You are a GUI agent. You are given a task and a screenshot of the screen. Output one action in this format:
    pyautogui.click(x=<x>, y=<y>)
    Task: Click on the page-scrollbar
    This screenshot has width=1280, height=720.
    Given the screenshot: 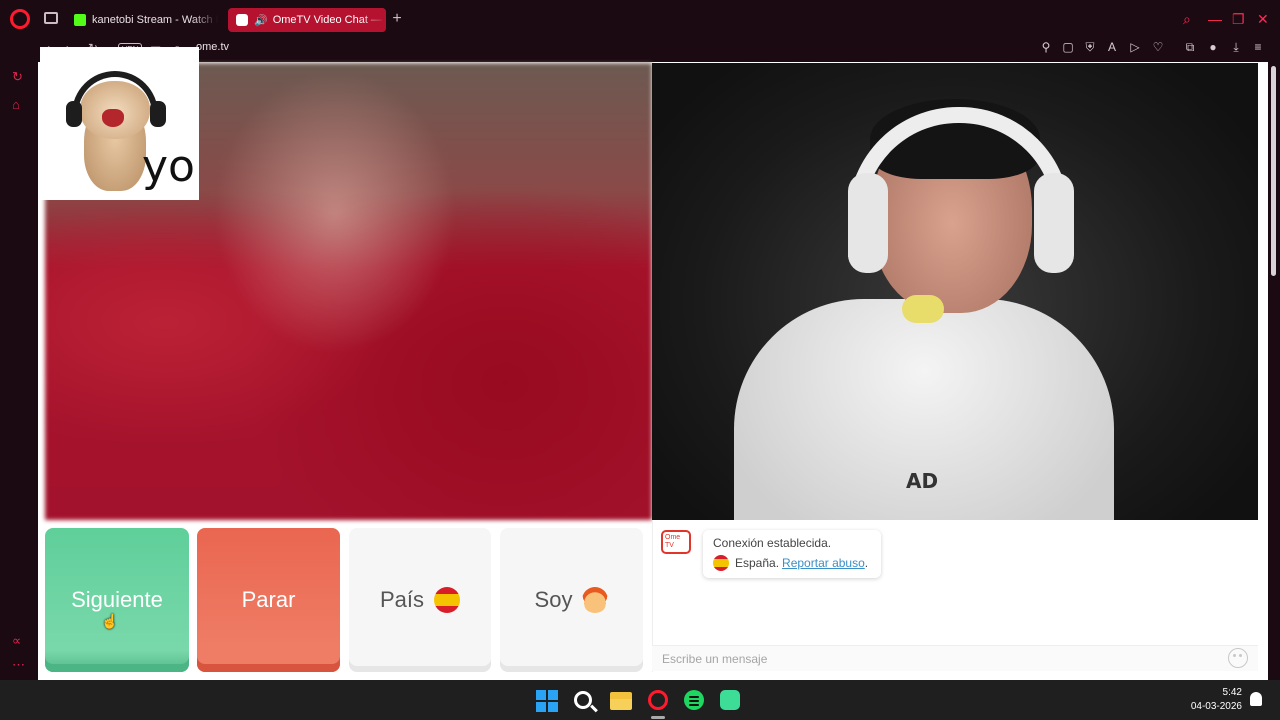 What is the action you would take?
    pyautogui.click(x=1274, y=371)
    